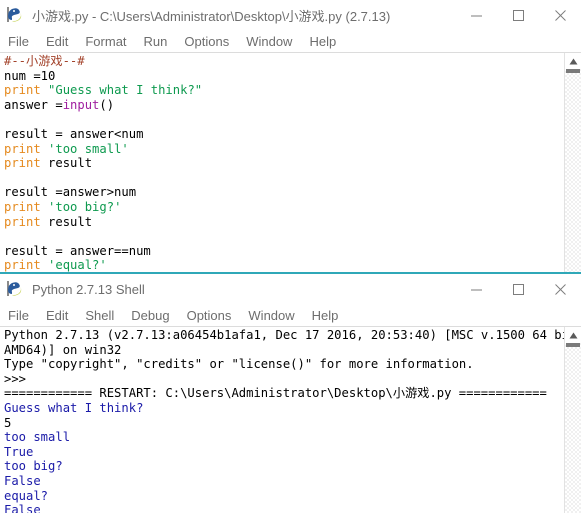 This screenshot has width=581, height=513. I want to click on code-line: >>>, so click(15, 379).